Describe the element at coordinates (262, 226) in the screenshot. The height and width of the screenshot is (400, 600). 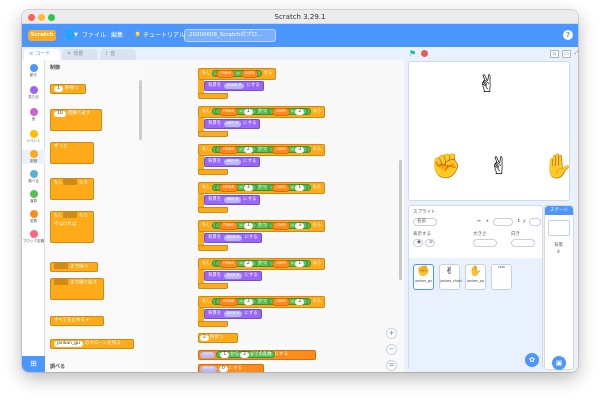
I see `if-condition-row: もし mine = 1 かつ com = 3 なら` at that location.